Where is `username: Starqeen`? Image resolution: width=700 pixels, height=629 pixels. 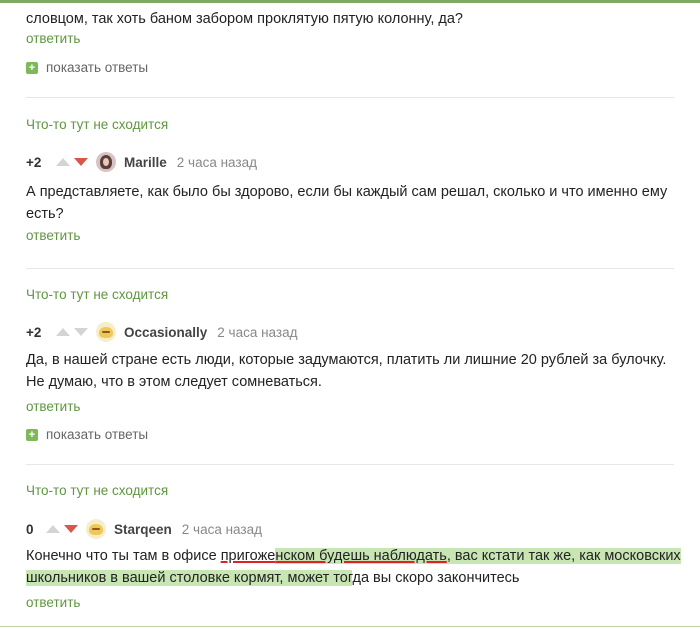
username: Starqeen is located at coordinates (143, 529).